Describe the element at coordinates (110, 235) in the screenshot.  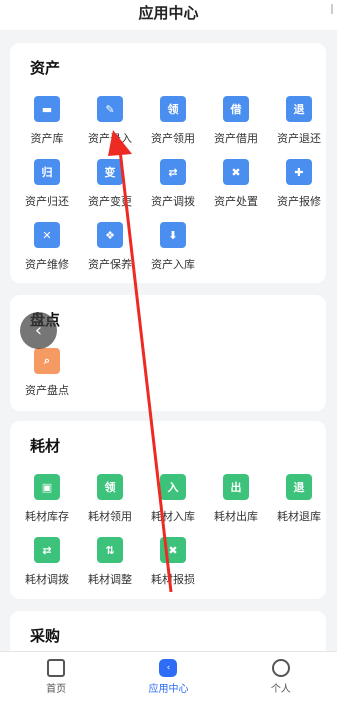
I see `asset-care-monitor-icon: ❖` at that location.